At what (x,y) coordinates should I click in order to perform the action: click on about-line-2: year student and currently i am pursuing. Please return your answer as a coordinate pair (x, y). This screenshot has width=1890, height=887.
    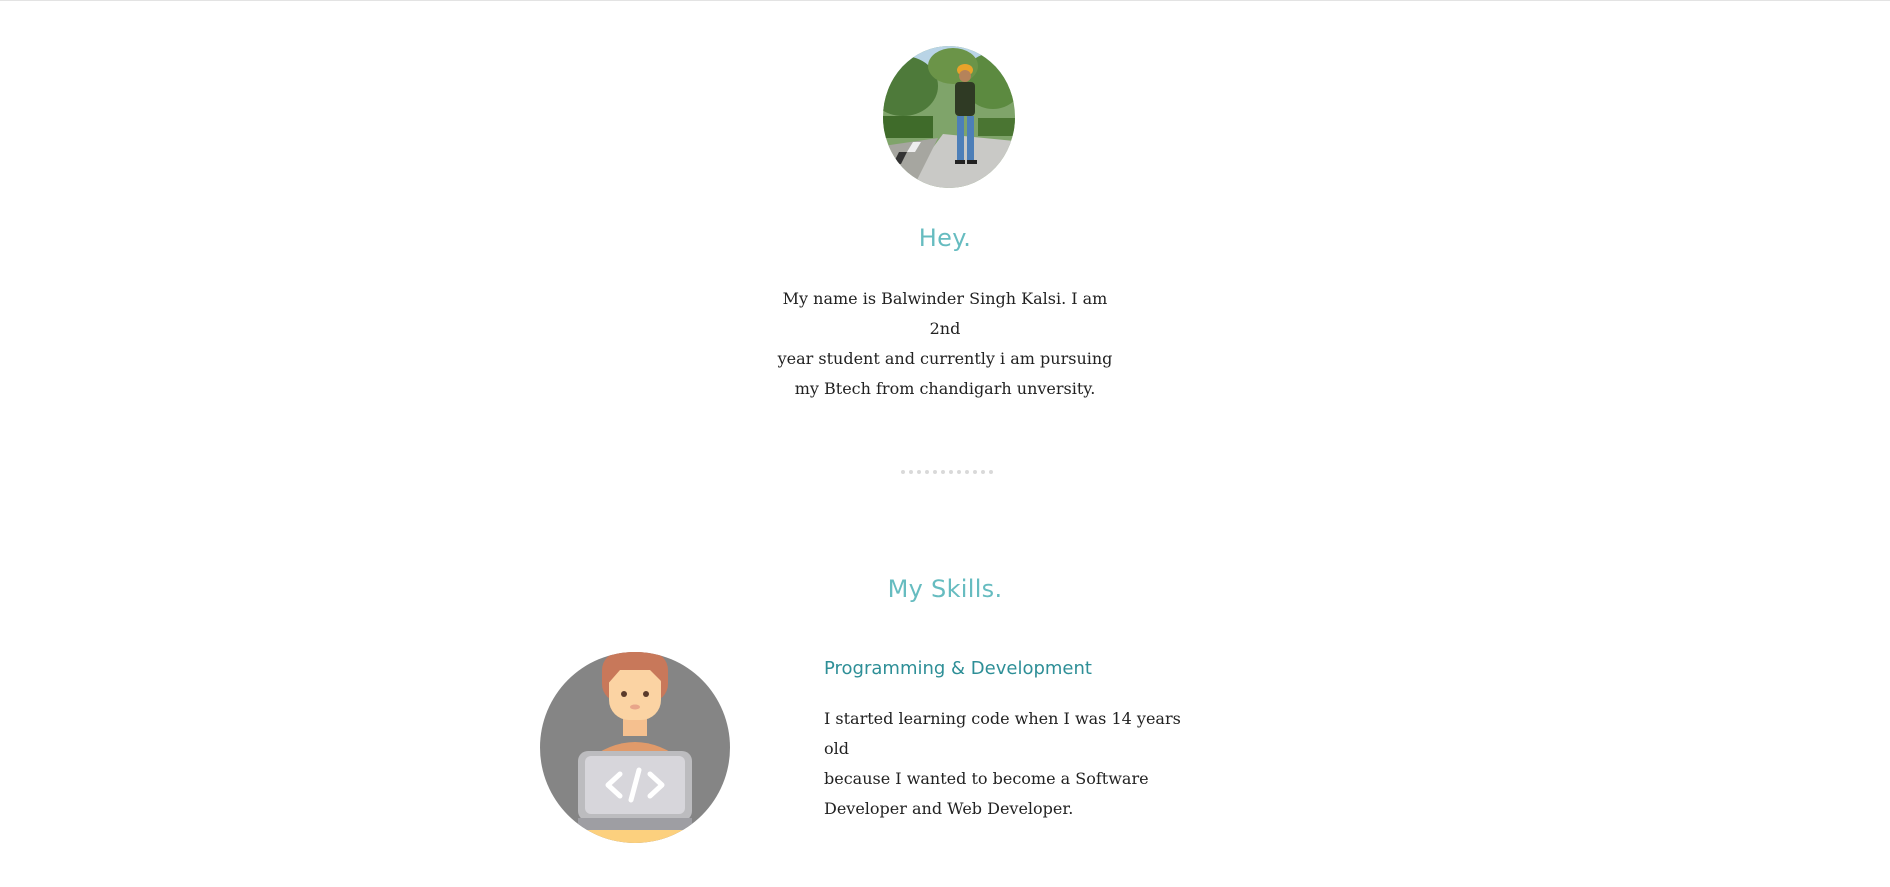
    Looking at the image, I should click on (945, 358).